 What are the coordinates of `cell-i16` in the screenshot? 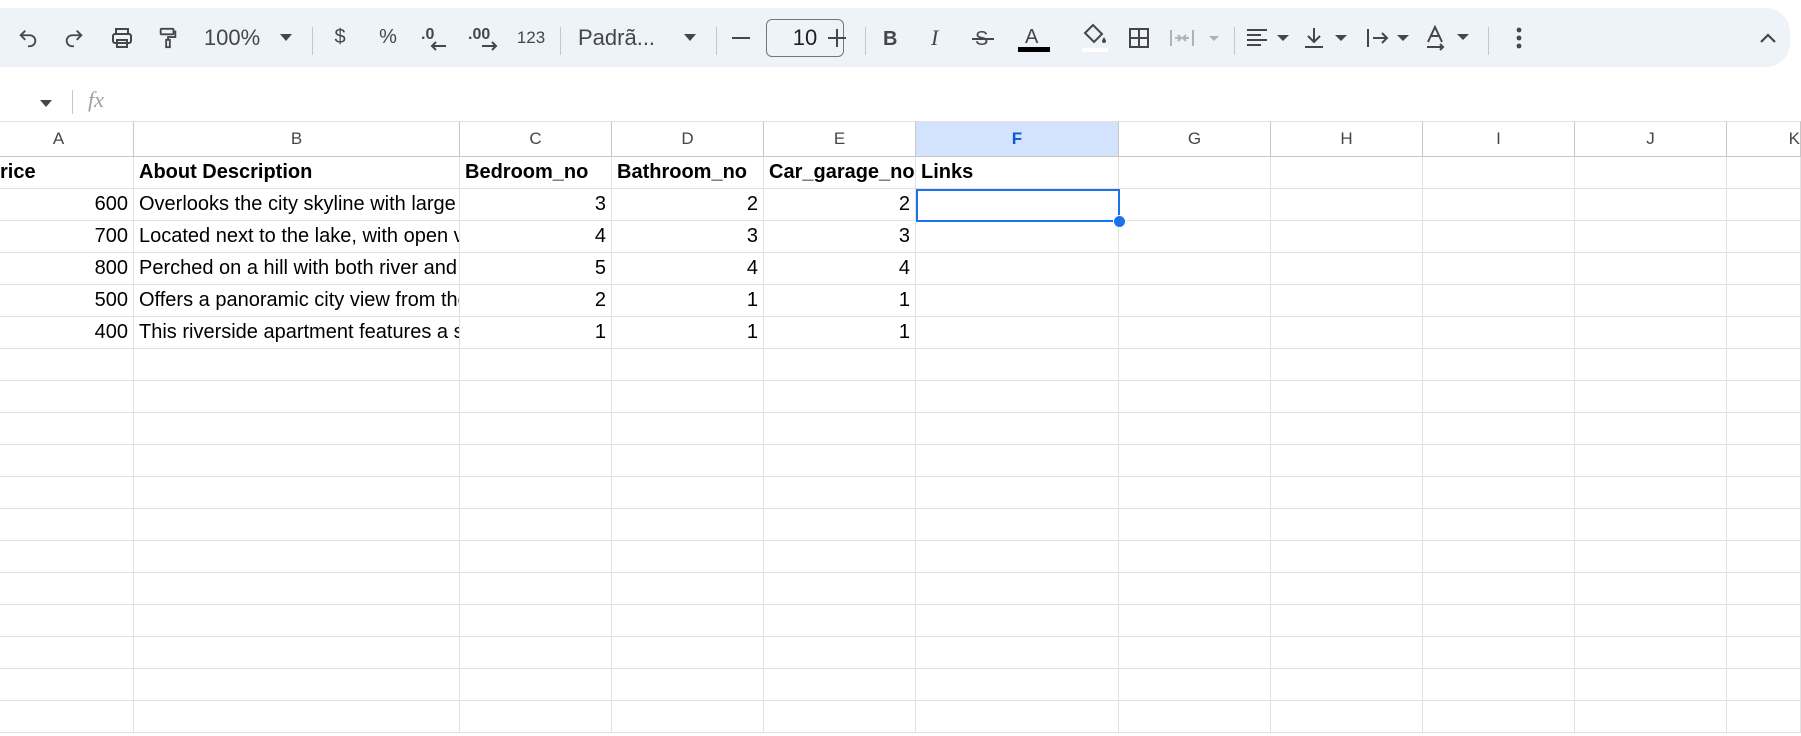 It's located at (1499, 653).